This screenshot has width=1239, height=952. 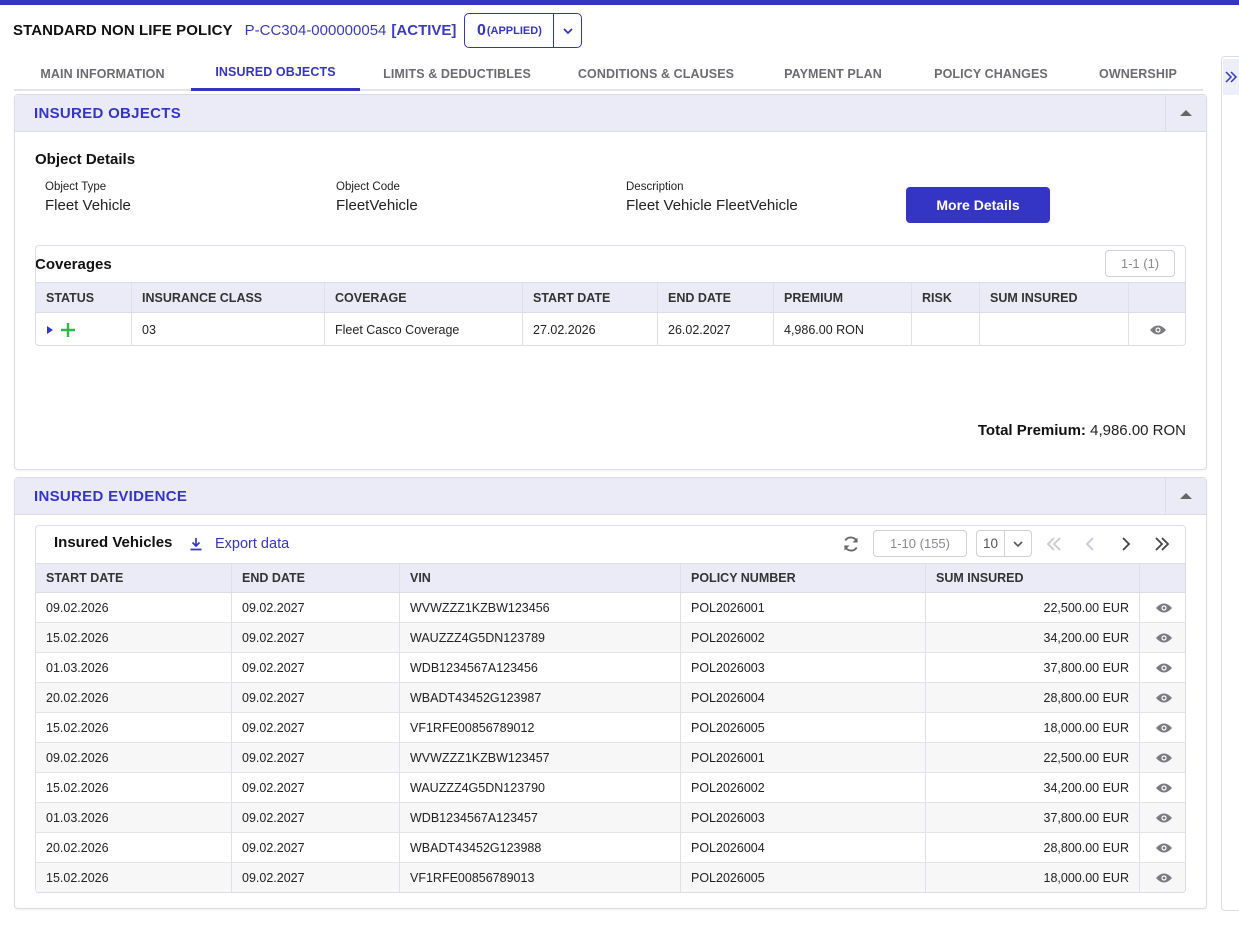 I want to click on vehicles-pager: 1-10 (155), so click(x=920, y=543).